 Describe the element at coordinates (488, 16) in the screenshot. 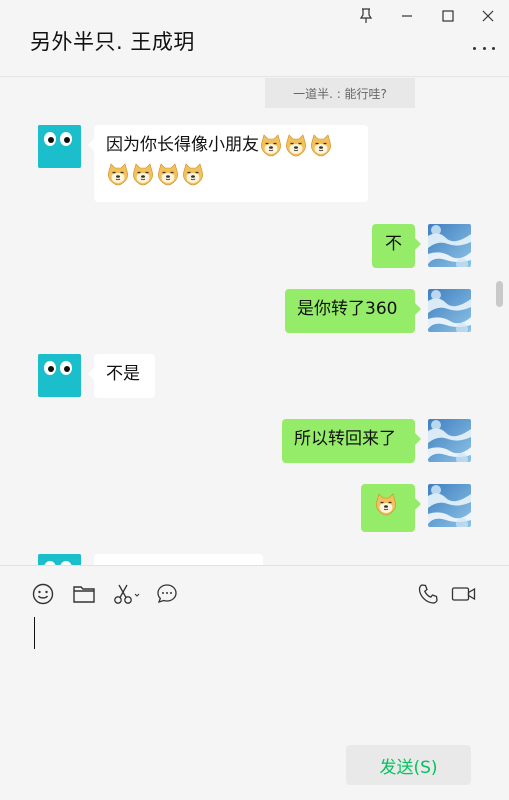

I see `close-icon` at that location.